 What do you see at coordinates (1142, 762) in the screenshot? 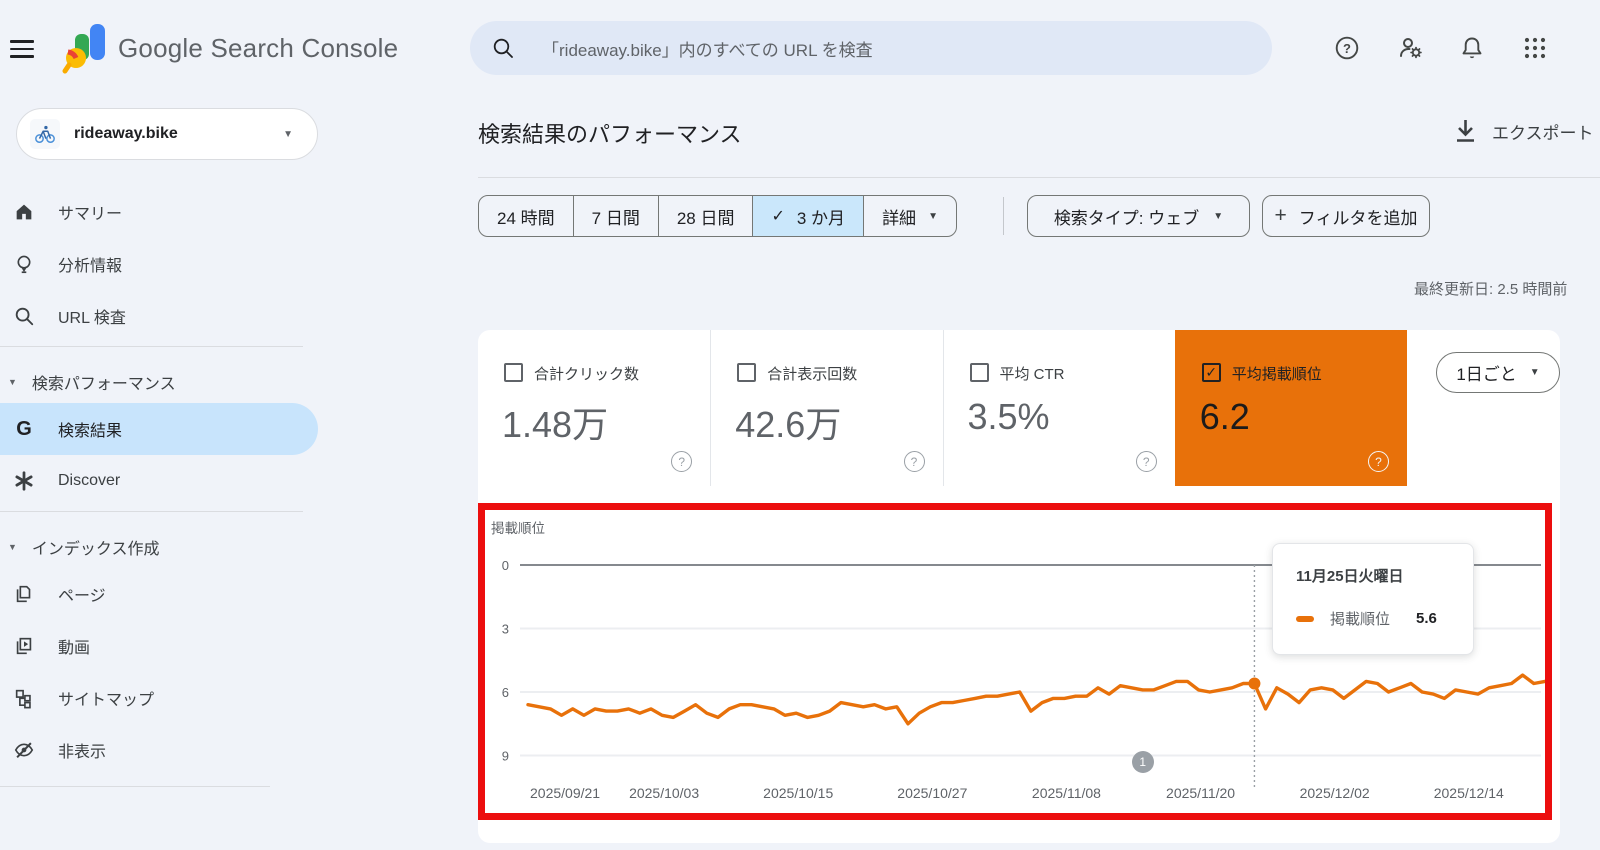
I see `annotation-badge: 1` at bounding box center [1142, 762].